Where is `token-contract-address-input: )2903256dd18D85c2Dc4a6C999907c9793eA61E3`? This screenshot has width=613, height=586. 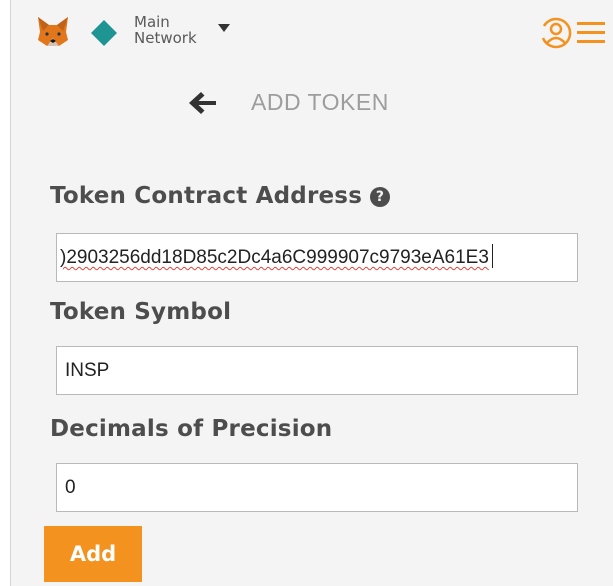
token-contract-address-input: )2903256dd18D85c2Dc4a6C999907c9793eA61E3 is located at coordinates (317, 257).